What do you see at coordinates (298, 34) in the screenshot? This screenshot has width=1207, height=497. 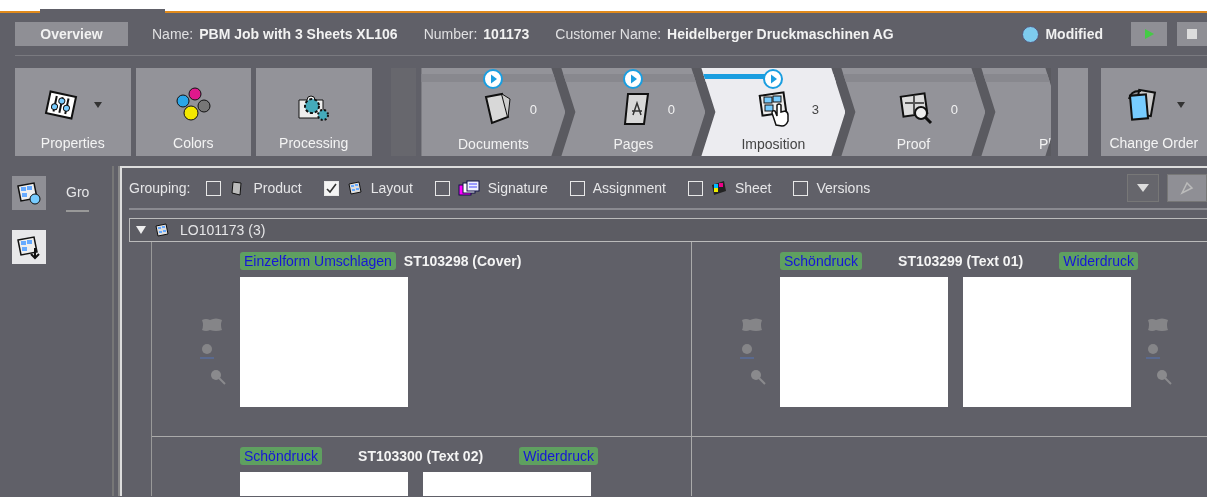 I see `field-value: PBM Job with 3 Sheets XL106` at bounding box center [298, 34].